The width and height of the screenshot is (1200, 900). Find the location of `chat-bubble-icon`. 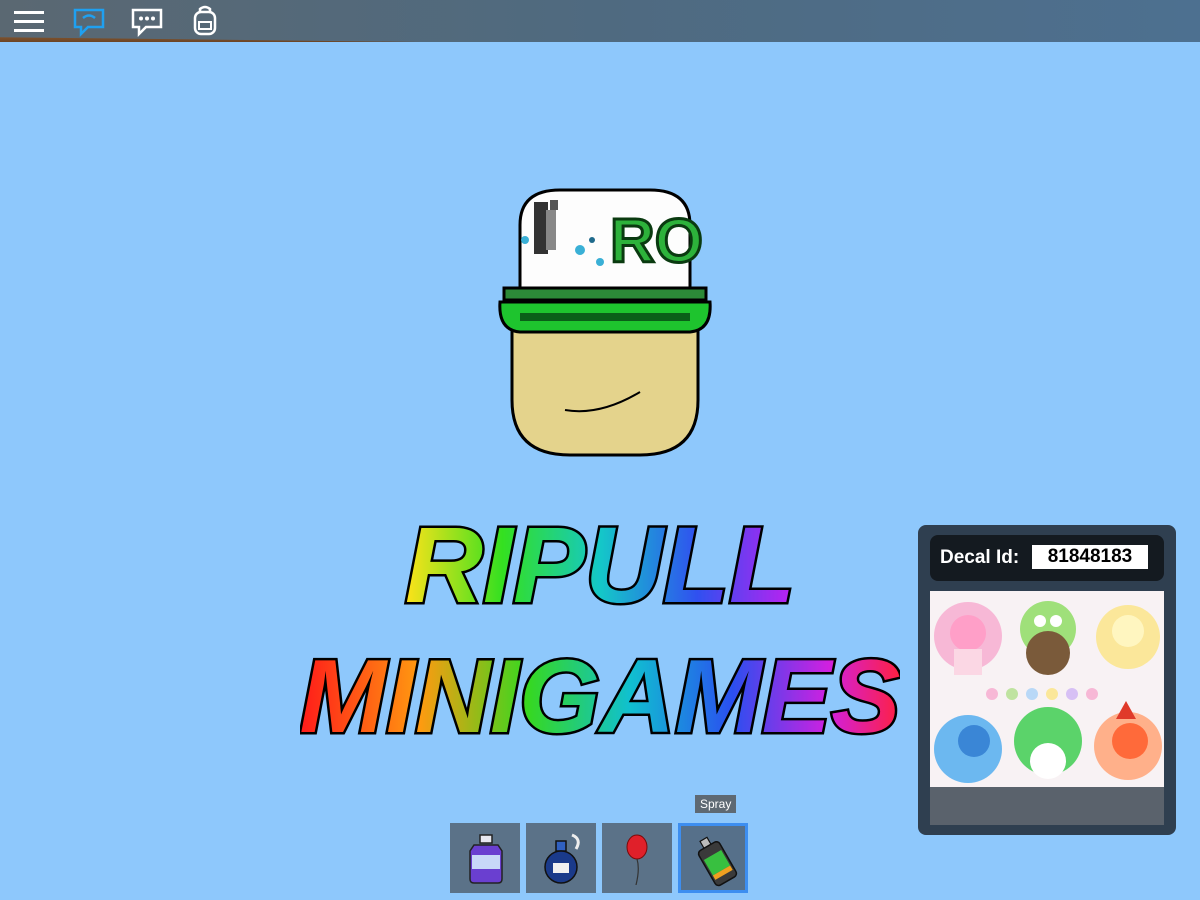

chat-bubble-icon is located at coordinates (147, 23).